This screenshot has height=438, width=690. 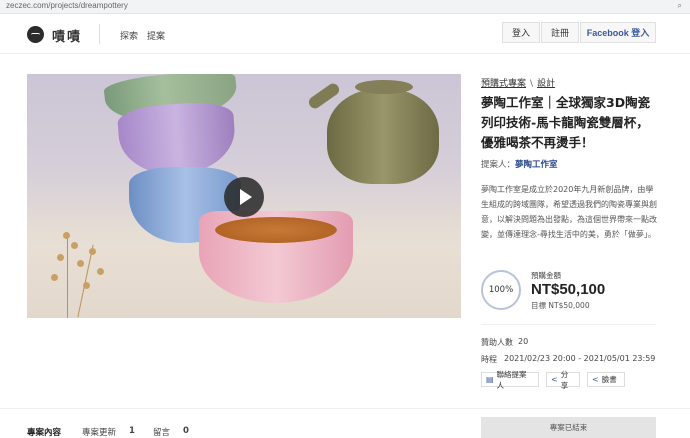 I want to click on signup-button: 註冊, so click(x=560, y=32).